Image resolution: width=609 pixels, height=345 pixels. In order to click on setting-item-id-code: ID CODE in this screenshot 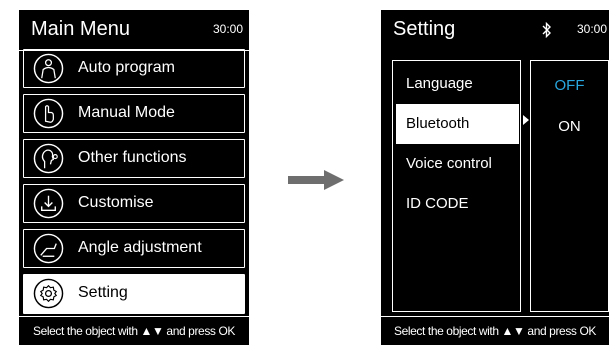, I will do `click(457, 204)`.